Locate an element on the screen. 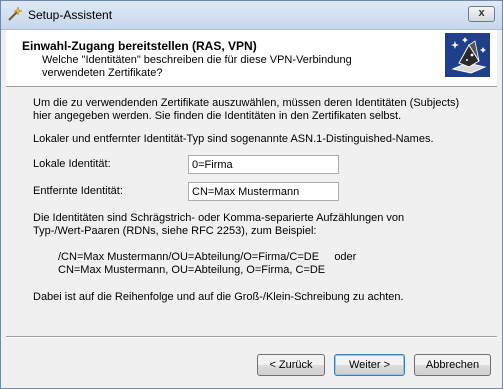  remote-identity-input is located at coordinates (263, 191).